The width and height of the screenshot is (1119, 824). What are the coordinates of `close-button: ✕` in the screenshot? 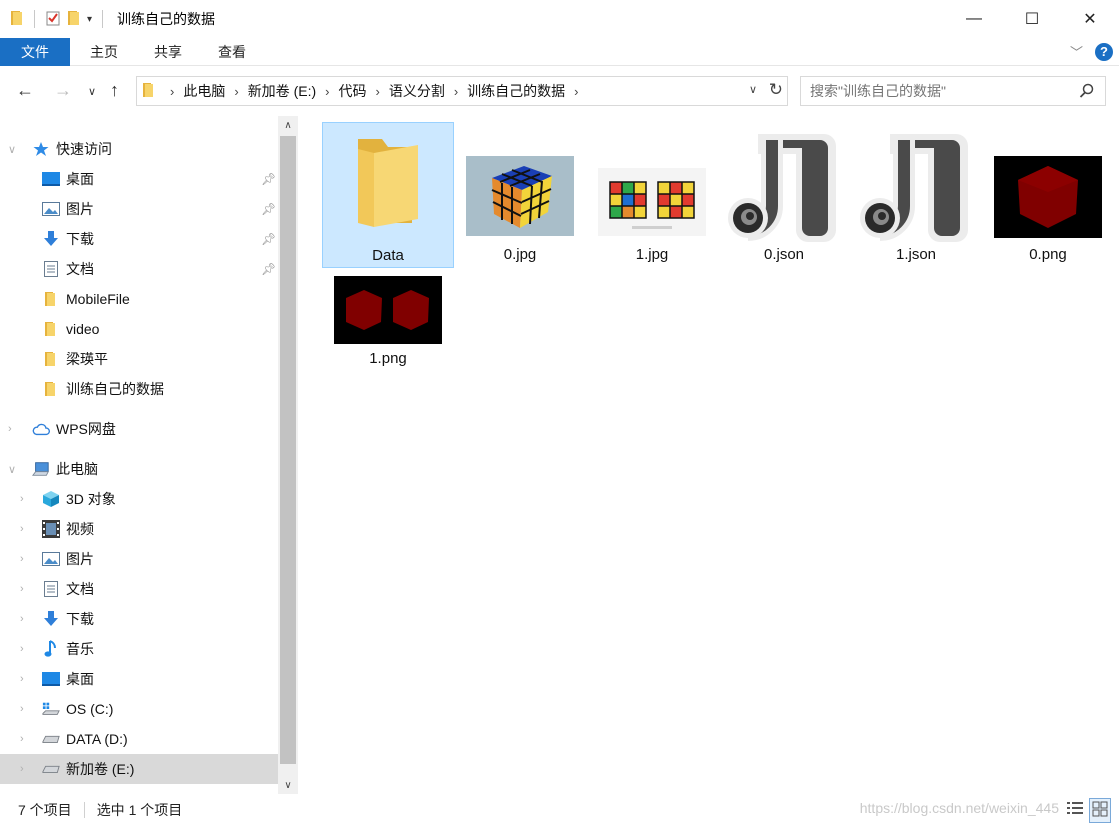 It's located at (1090, 19).